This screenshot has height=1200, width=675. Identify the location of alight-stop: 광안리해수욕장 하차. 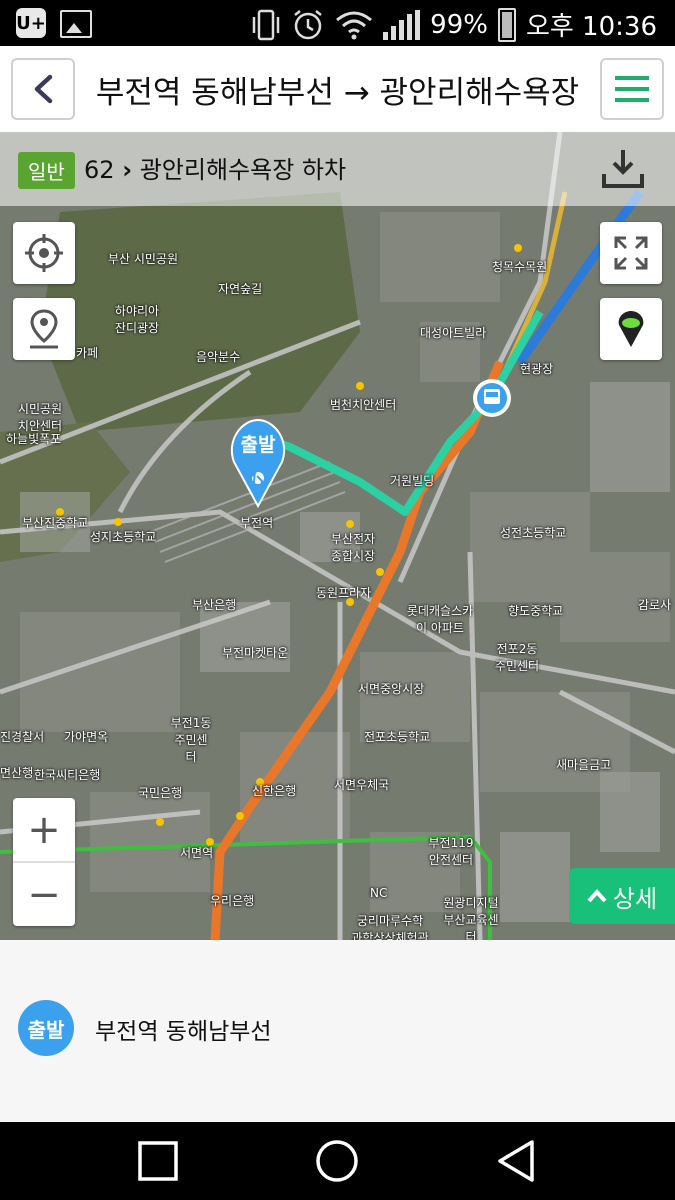
(243, 170).